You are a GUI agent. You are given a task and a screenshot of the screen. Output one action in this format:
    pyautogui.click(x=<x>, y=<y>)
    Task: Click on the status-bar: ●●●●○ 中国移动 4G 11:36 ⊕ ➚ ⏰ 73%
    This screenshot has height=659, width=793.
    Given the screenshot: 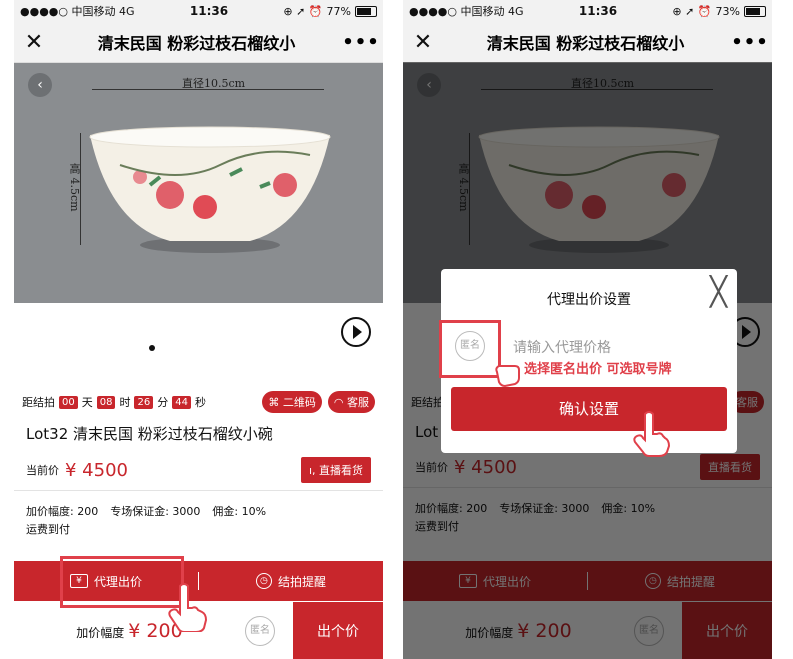 What is the action you would take?
    pyautogui.click(x=587, y=11)
    